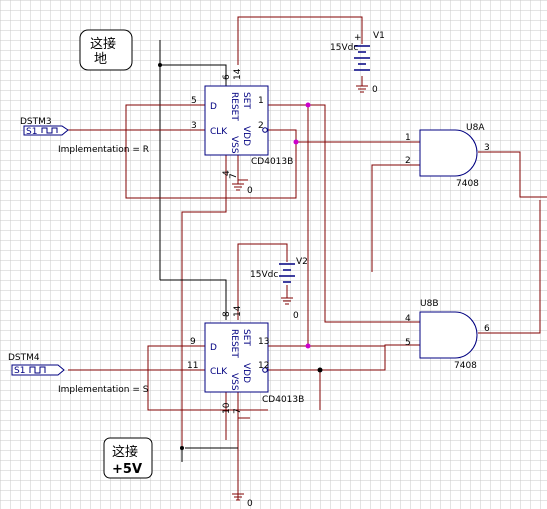 Image resolution: width=547 pixels, height=509 pixels. What do you see at coordinates (467, 184) in the screenshot?
I see `u8a-part: 7408` at bounding box center [467, 184].